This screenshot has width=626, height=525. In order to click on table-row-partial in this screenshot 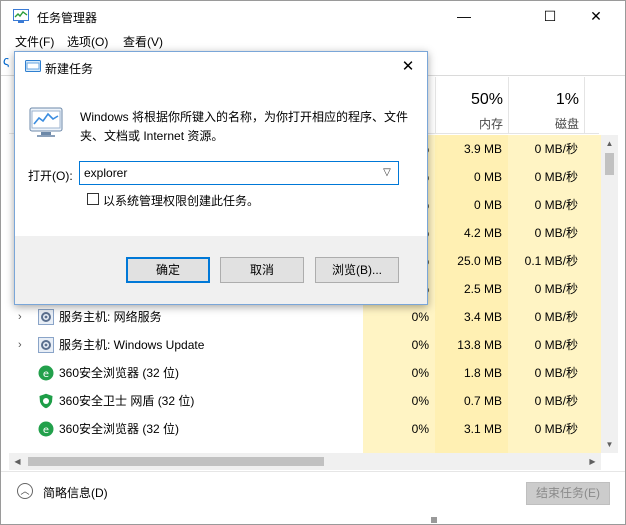, I will do `click(301, 448)`.